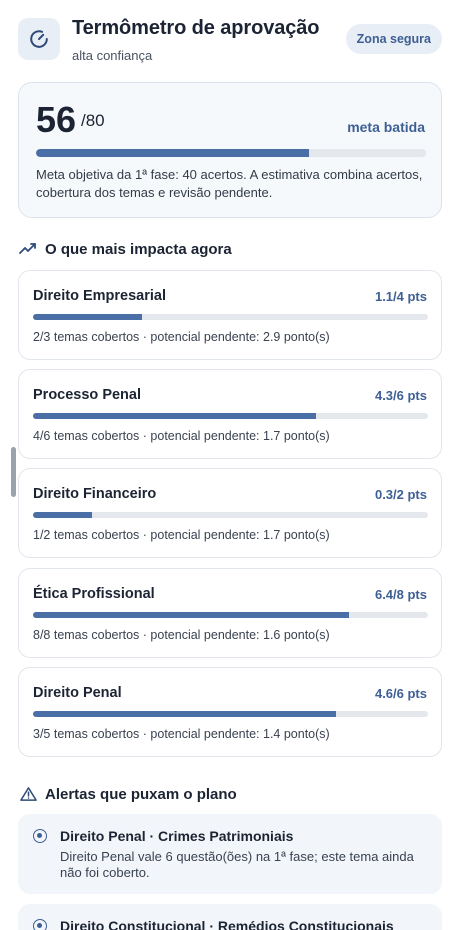 Image resolution: width=460 pixels, height=930 pixels. I want to click on goal-status: meta batida, so click(386, 127).